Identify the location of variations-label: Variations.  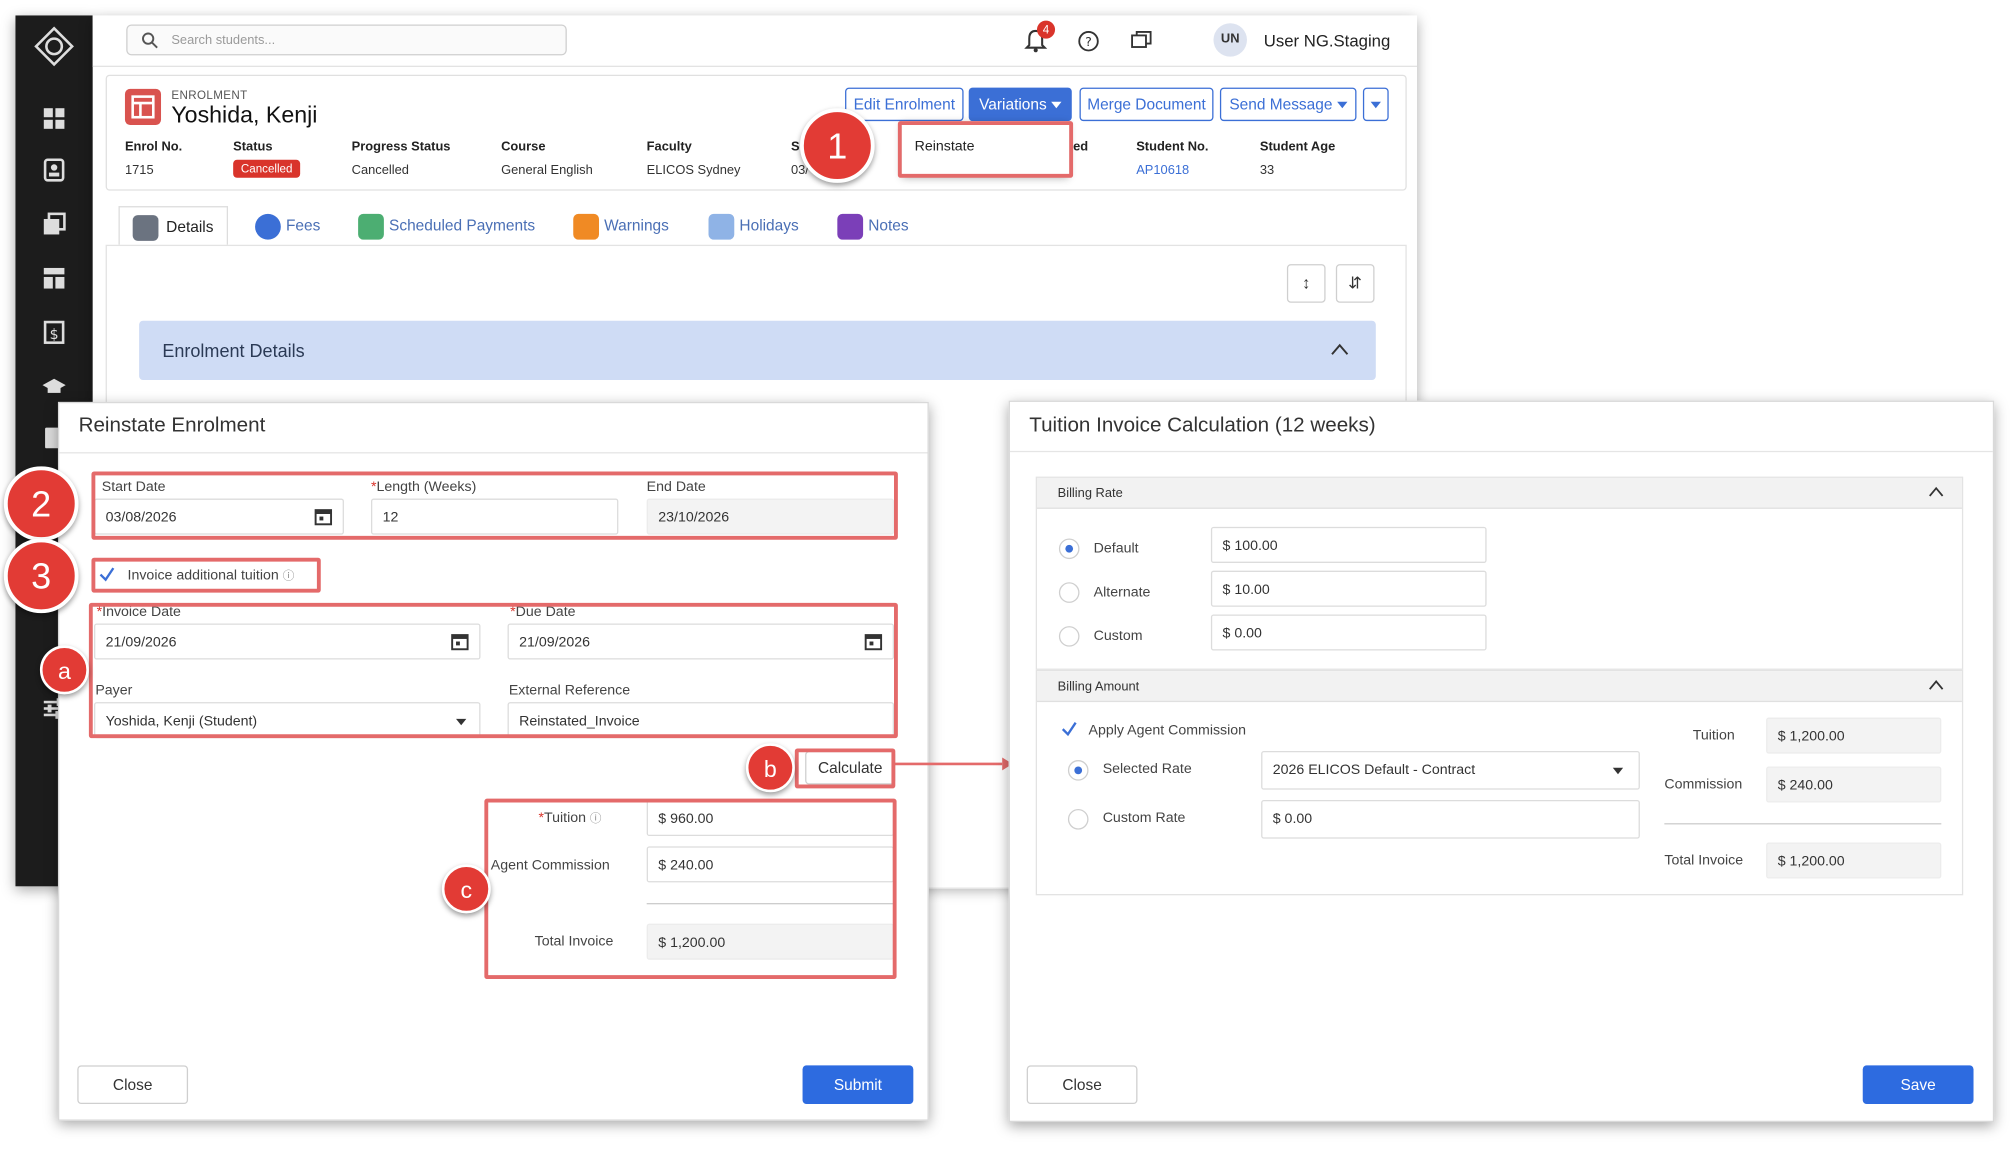
(1013, 104).